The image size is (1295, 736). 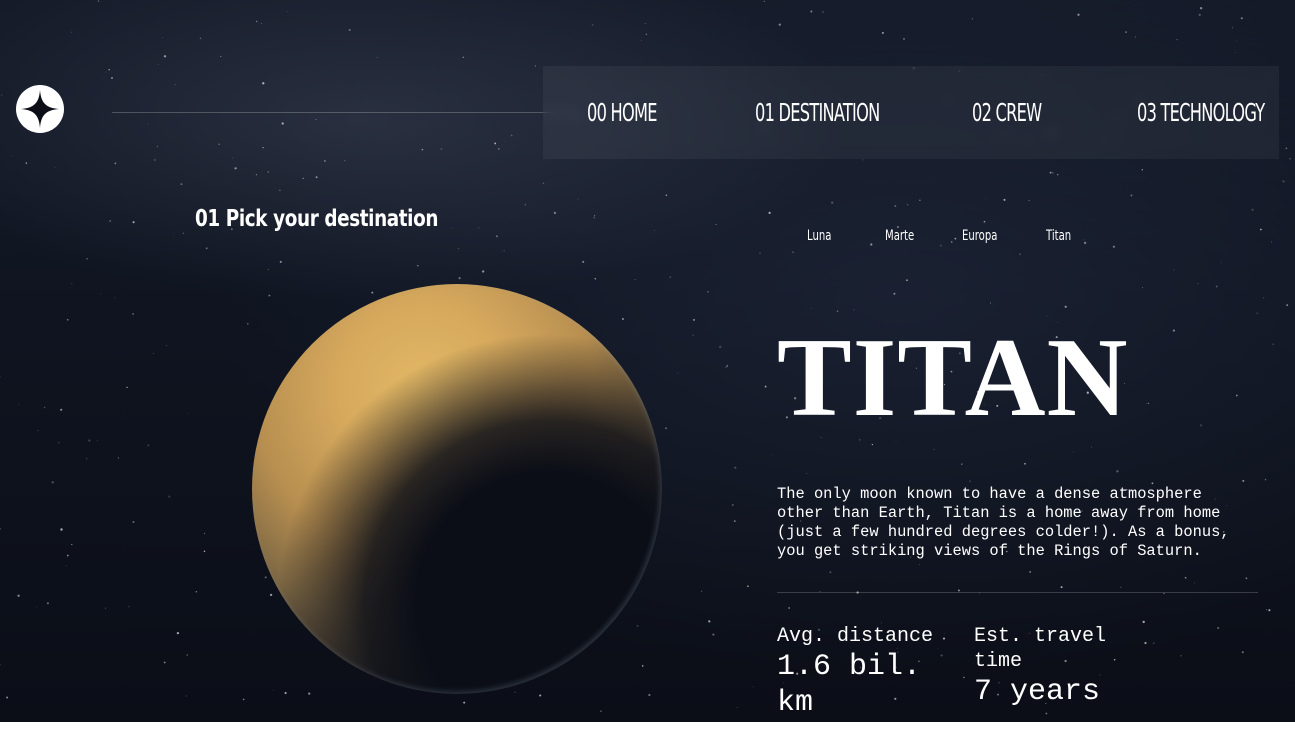 I want to click on tab-luna: Luna, so click(x=819, y=236).